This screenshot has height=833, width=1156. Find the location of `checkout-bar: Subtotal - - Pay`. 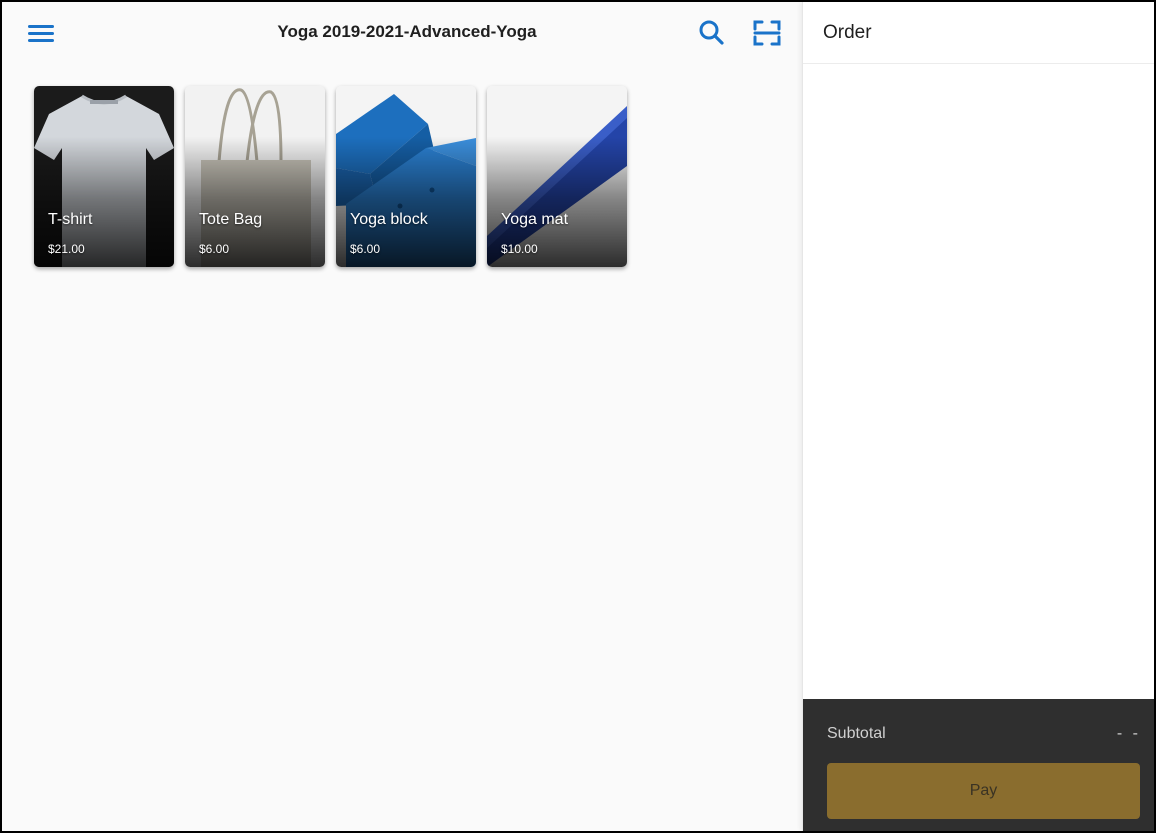

checkout-bar: Subtotal - - Pay is located at coordinates (978, 765).